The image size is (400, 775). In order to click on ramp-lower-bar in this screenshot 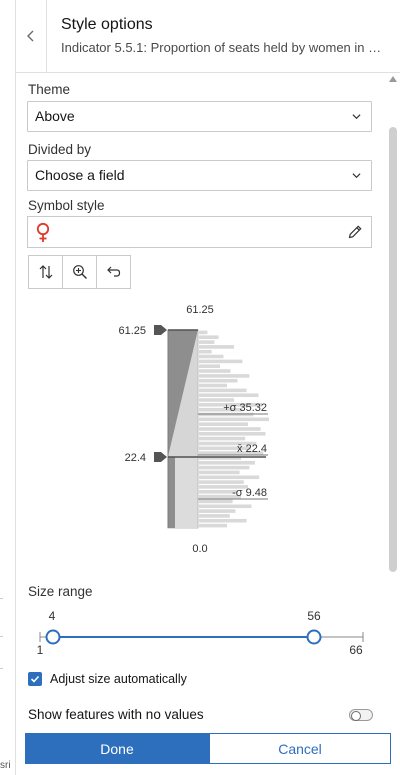, I will do `click(171, 492)`.